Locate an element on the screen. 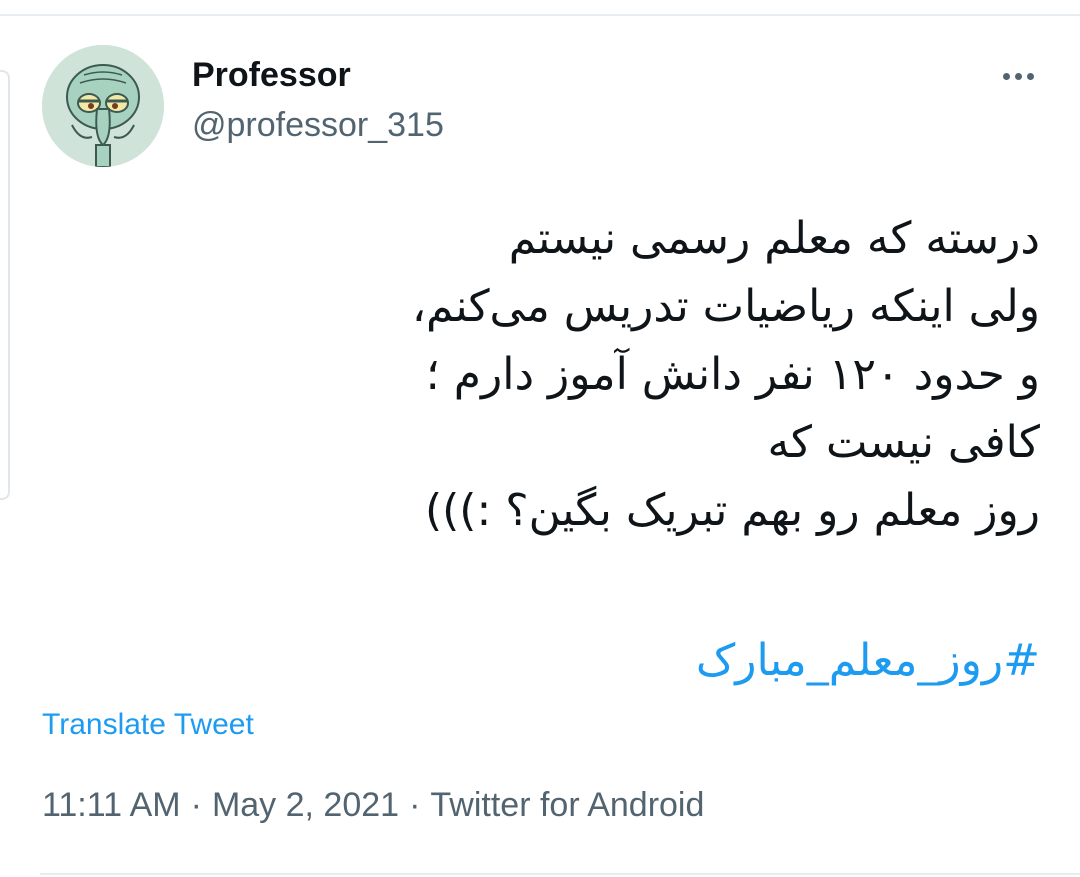 This screenshot has height=877, width=1080. tweet-line: کافی نیست که is located at coordinates (903, 442).